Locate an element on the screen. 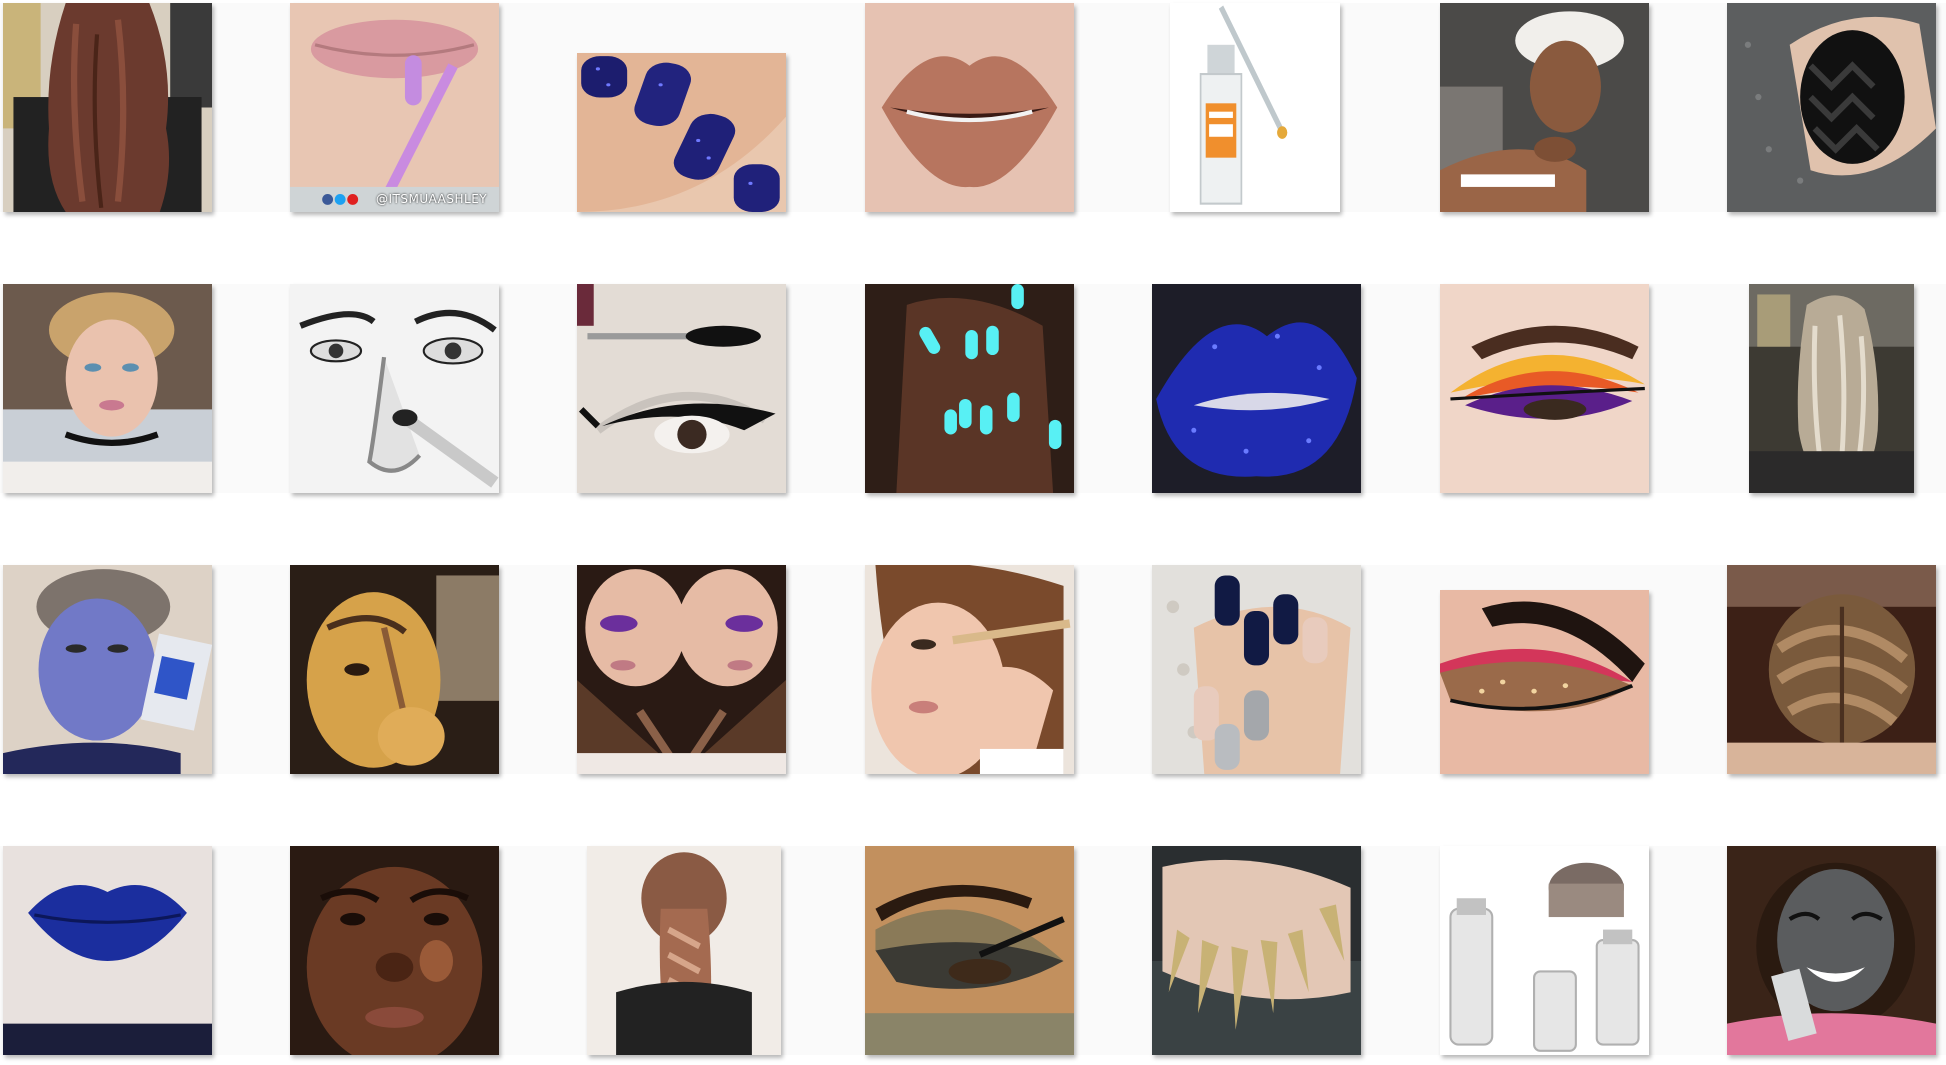 This screenshot has height=1065, width=1946. thumbnail-eyeliner-pencil-application is located at coordinates (969, 669).